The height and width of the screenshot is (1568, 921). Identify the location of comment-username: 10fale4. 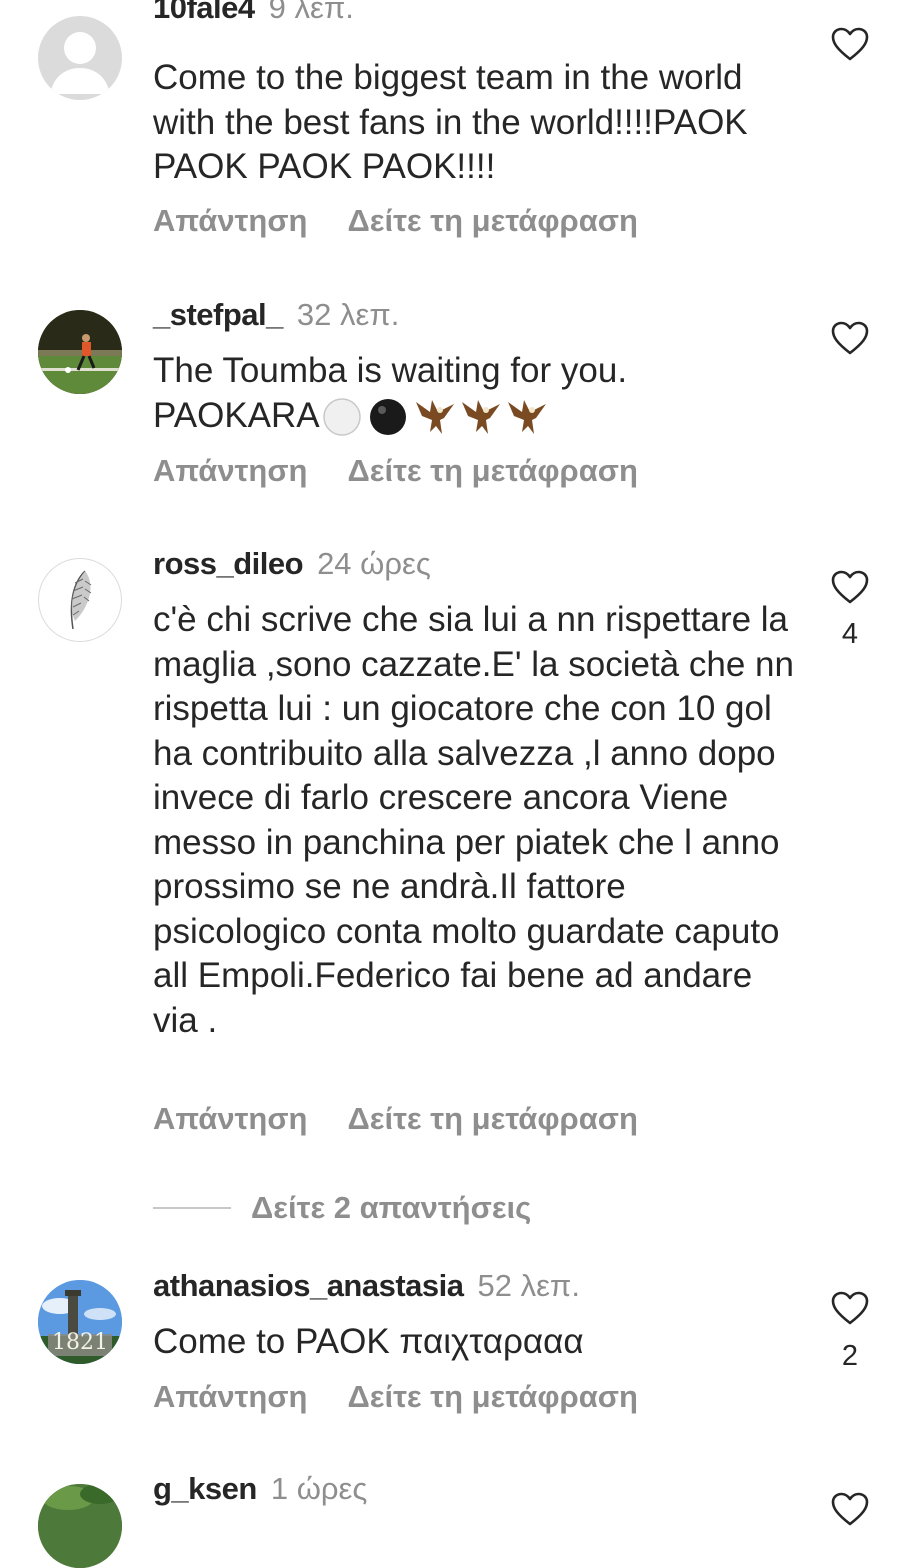
(204, 12).